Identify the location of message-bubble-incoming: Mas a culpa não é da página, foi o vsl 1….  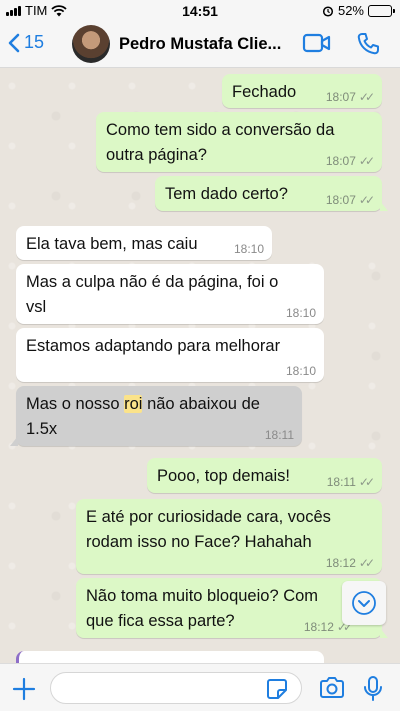
(170, 294).